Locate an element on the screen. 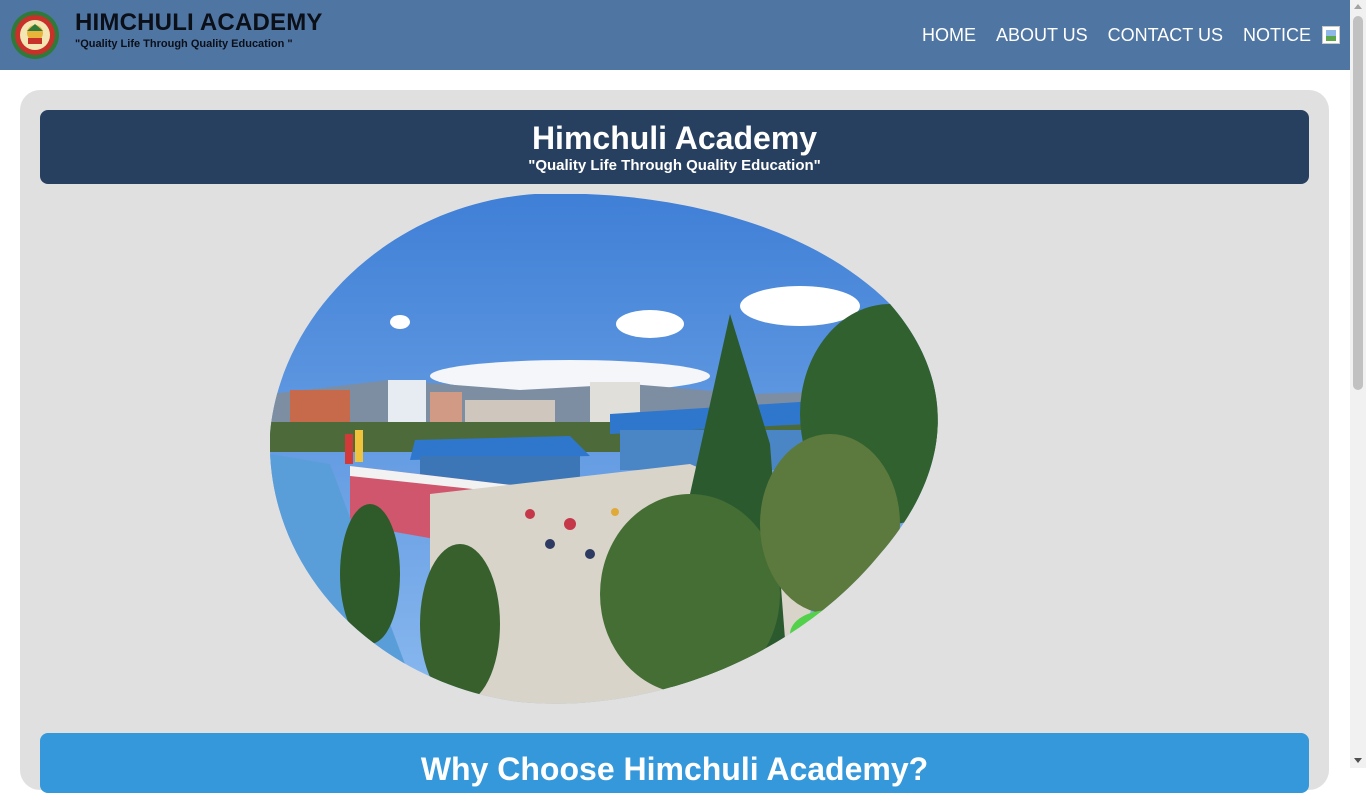 The image size is (1366, 793). page-subtitle: "Quality Life Through Quality Education" is located at coordinates (674, 165).